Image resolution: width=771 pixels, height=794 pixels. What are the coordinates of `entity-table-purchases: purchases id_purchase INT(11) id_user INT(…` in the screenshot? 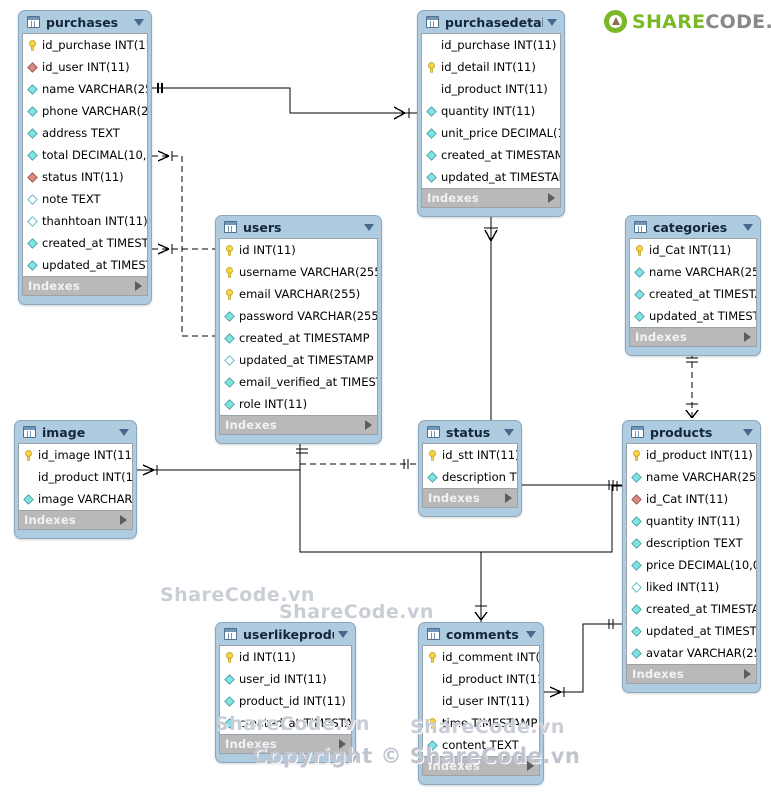 It's located at (85, 157).